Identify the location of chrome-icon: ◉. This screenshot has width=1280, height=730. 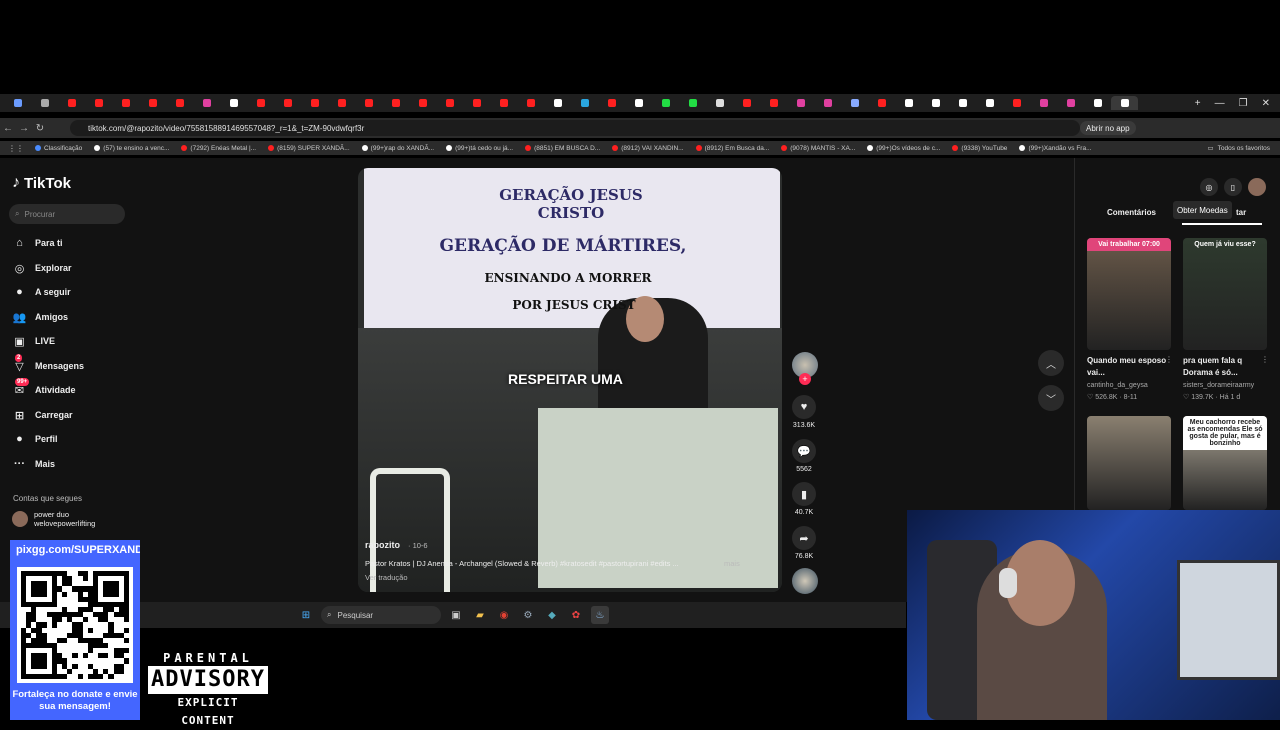
(504, 615).